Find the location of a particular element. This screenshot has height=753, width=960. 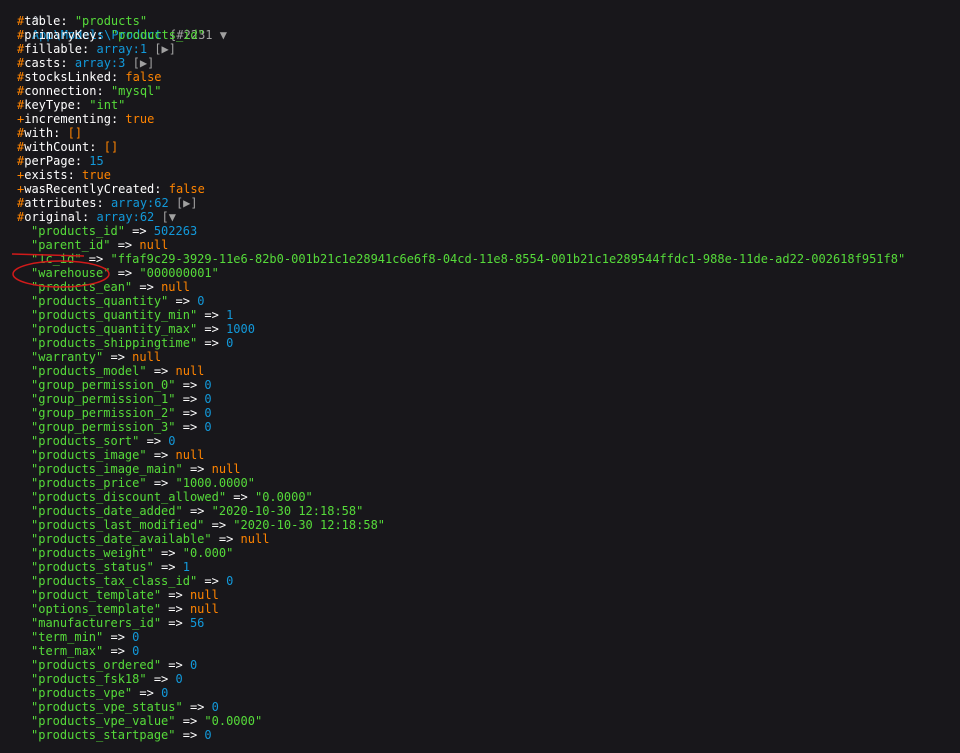

entry-key: "products_tax_class_id" is located at coordinates (114, 581).